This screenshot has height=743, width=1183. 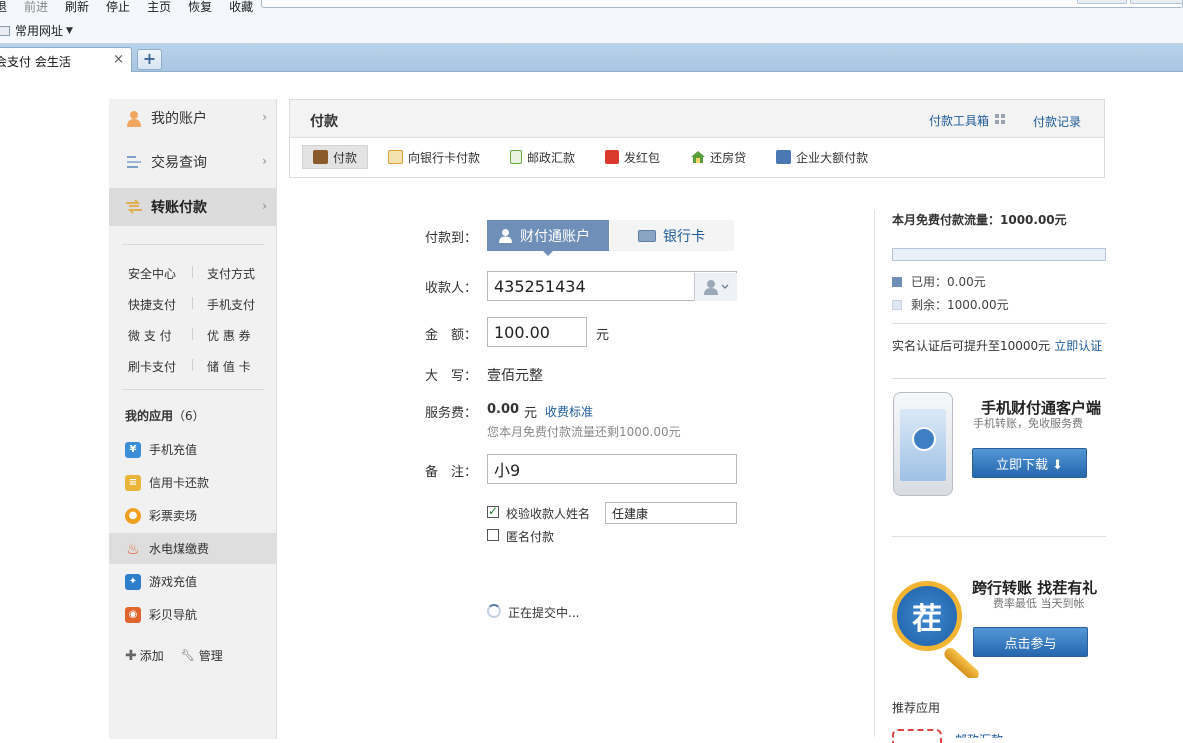 I want to click on app-credit-card-repay: ≡ 信用卡还款, so click(x=192, y=482).